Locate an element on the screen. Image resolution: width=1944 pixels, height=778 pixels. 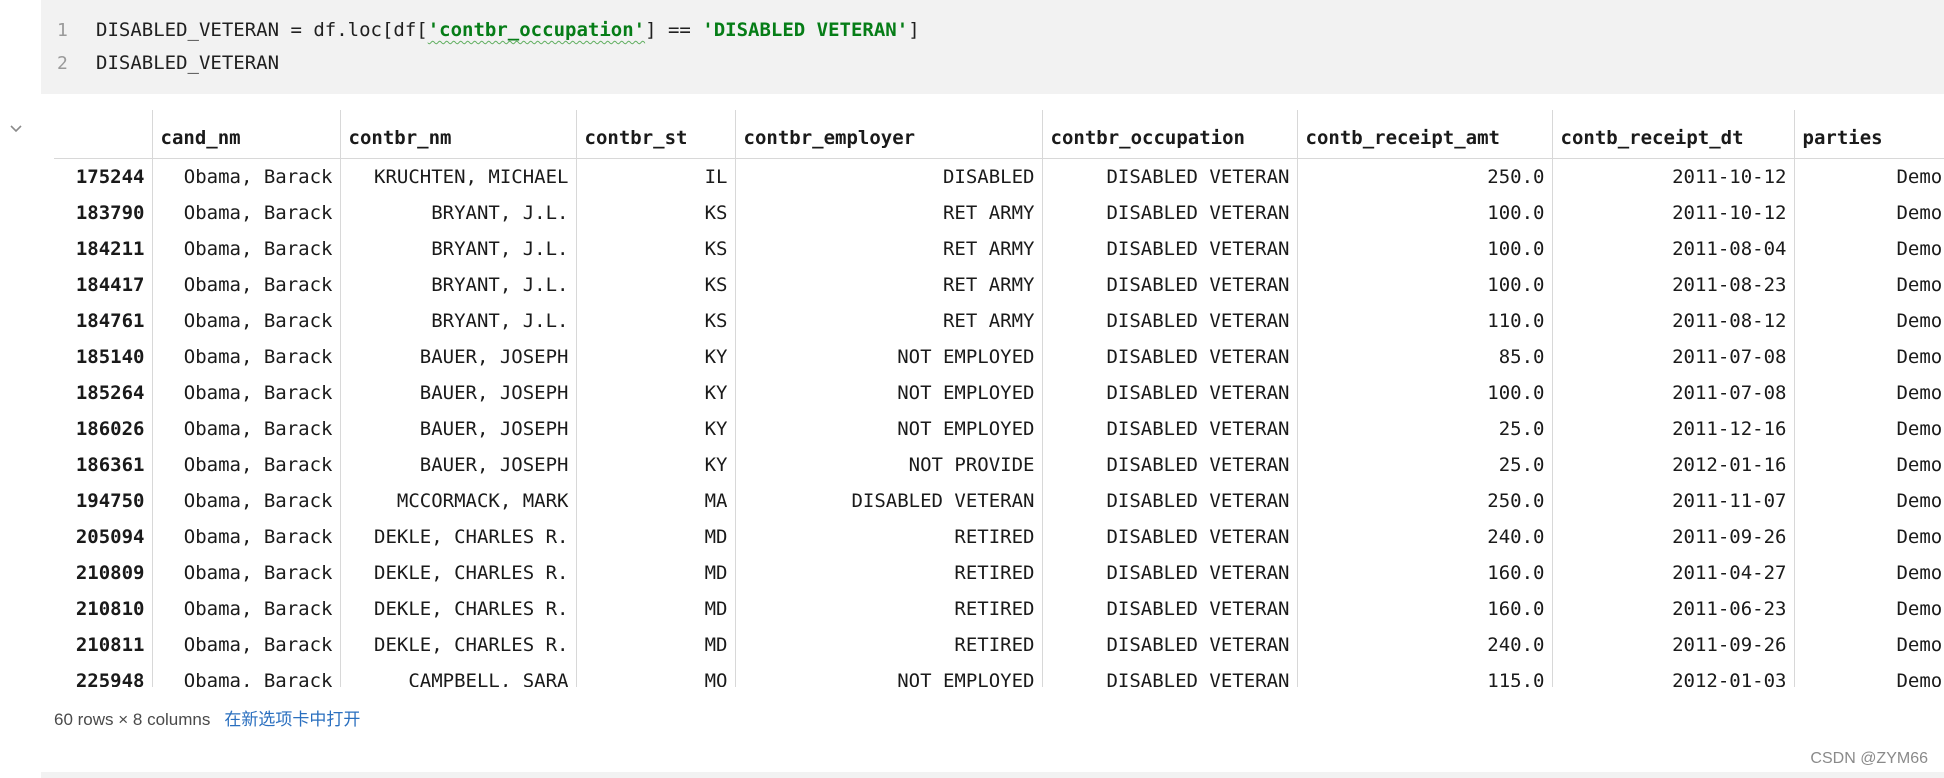
table-cell: 2011-04-27 is located at coordinates (1672, 573).